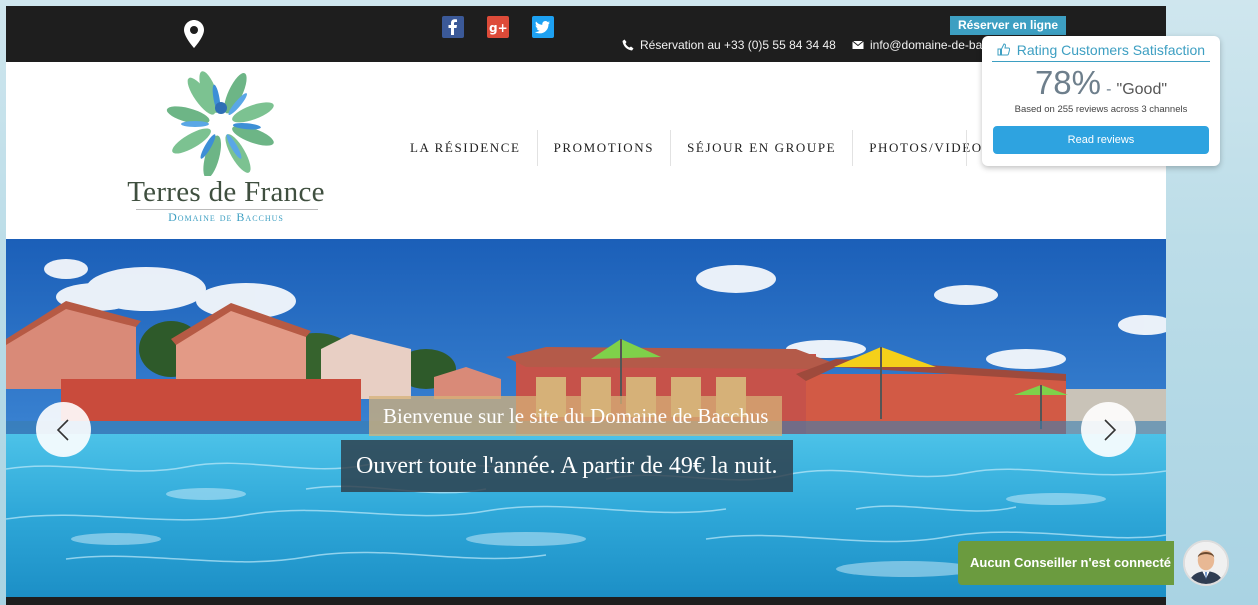 Image resolution: width=1258 pixels, height=605 pixels. Describe the element at coordinates (220, 123) in the screenshot. I see `flower-logo-icon` at that location.